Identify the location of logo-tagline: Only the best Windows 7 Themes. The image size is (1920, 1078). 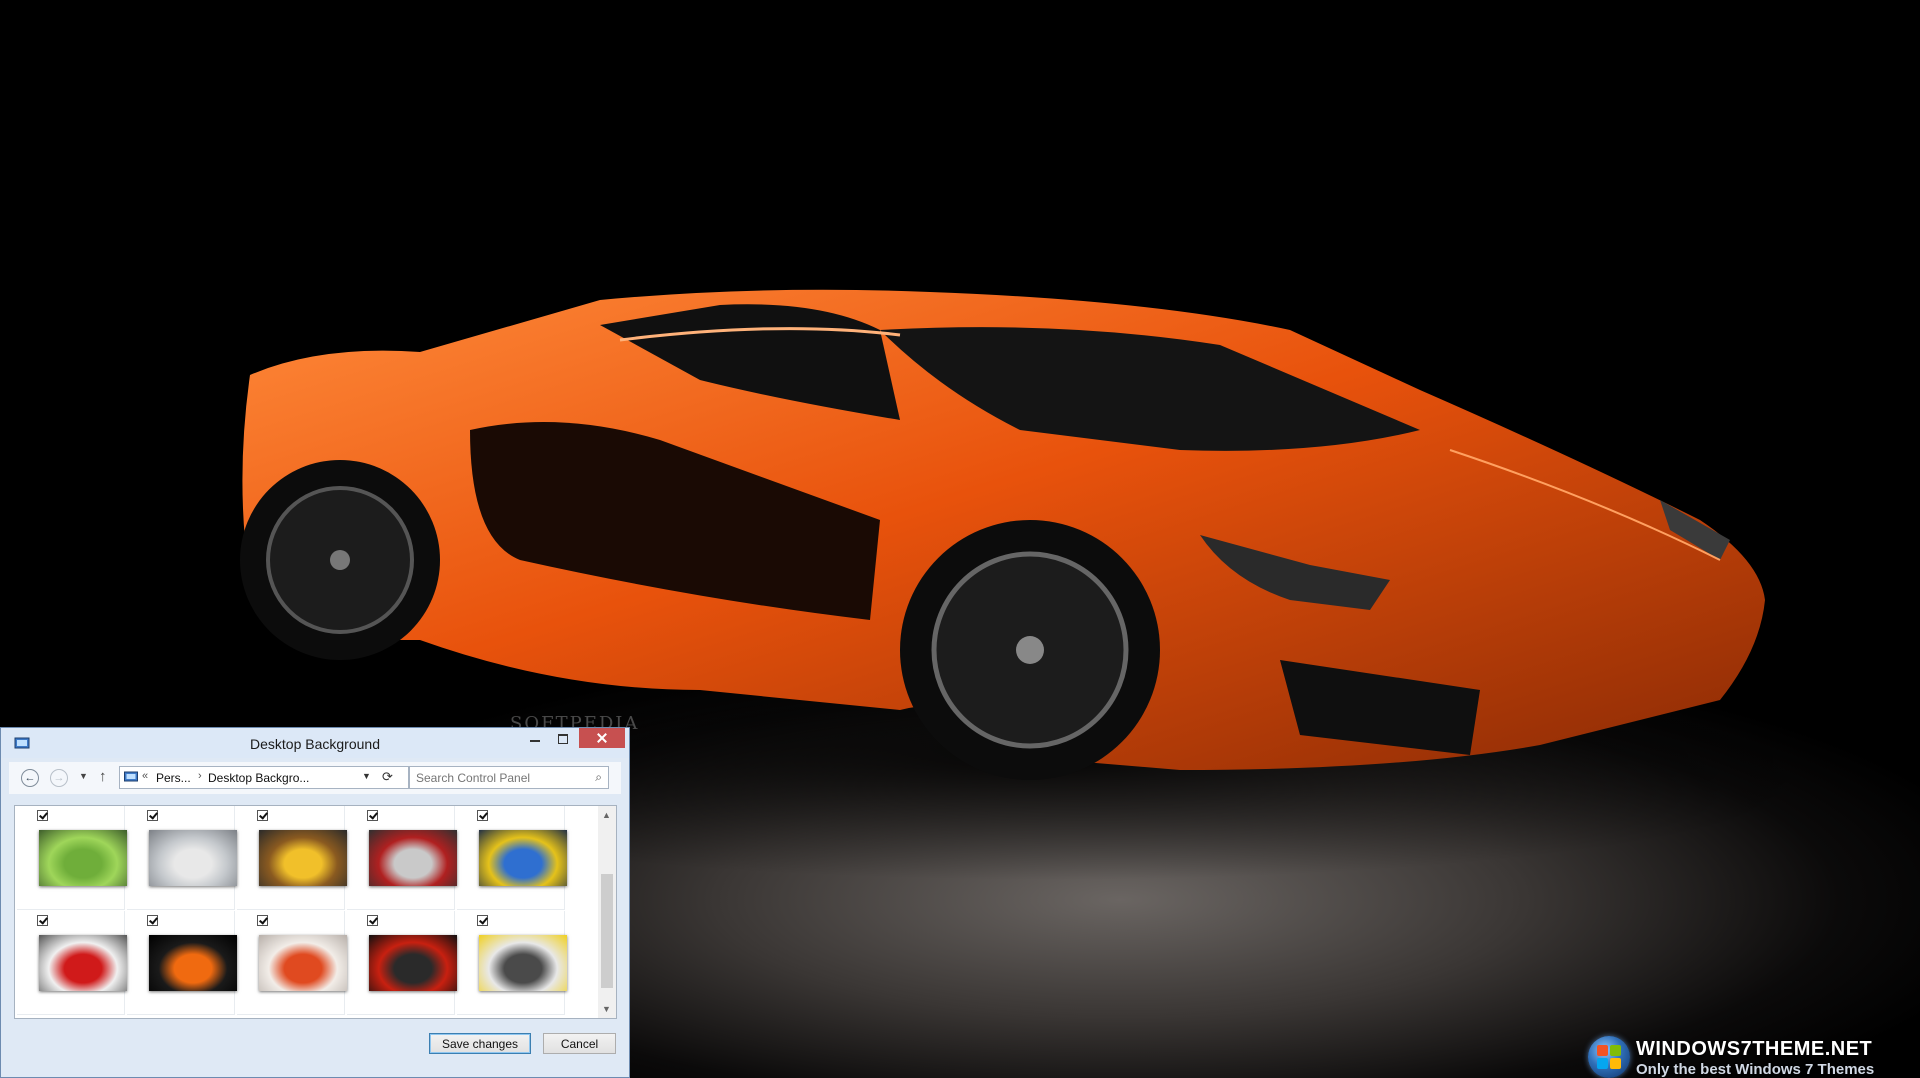
(1755, 1069).